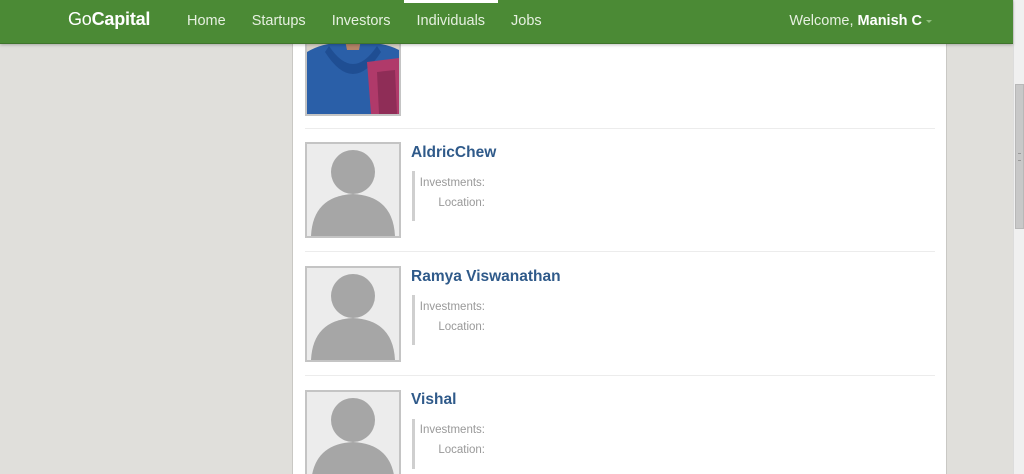 The height and width of the screenshot is (474, 1024). Describe the element at coordinates (620, 316) in the screenshot. I see `list-item: Ramya Viswanathan Investments: Location:` at that location.